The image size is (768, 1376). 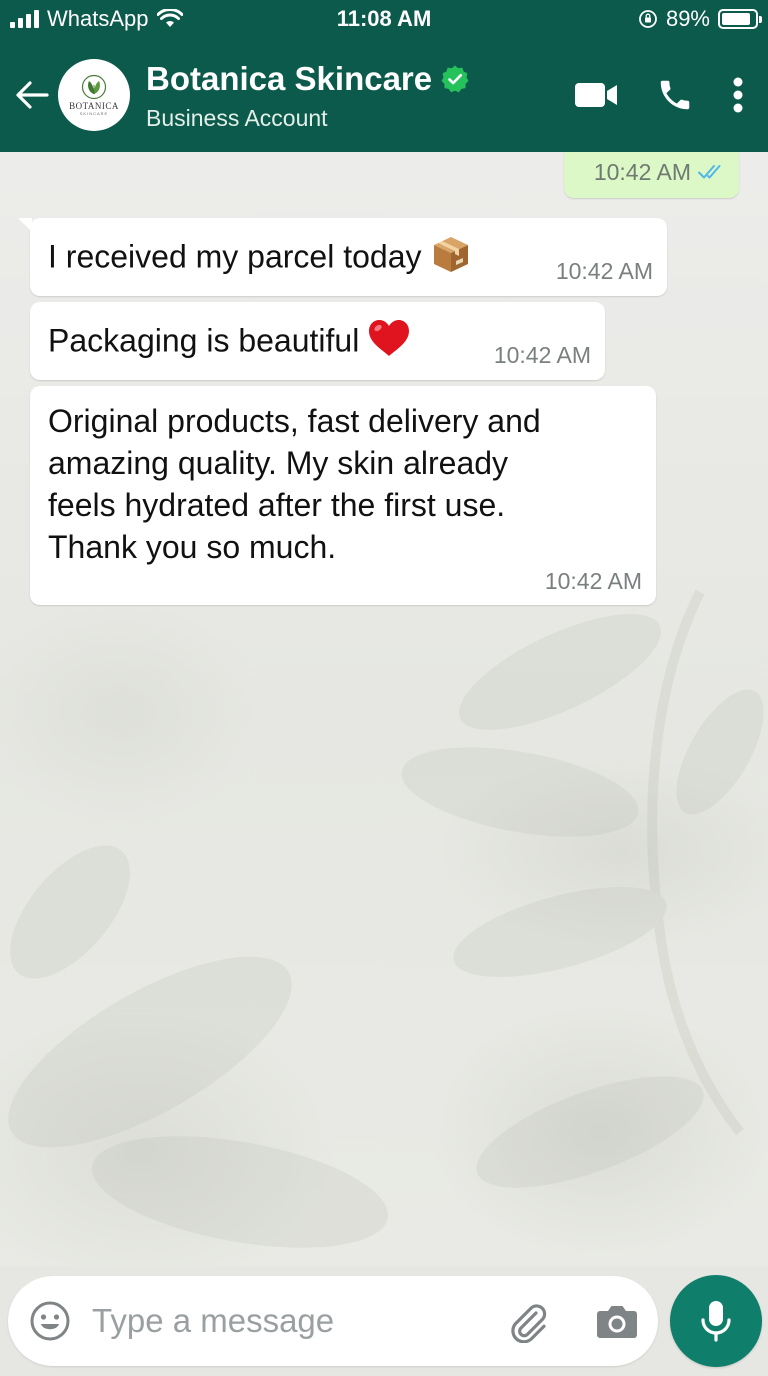 I want to click on message-text-row: I received my parcel today, so click(x=260, y=259).